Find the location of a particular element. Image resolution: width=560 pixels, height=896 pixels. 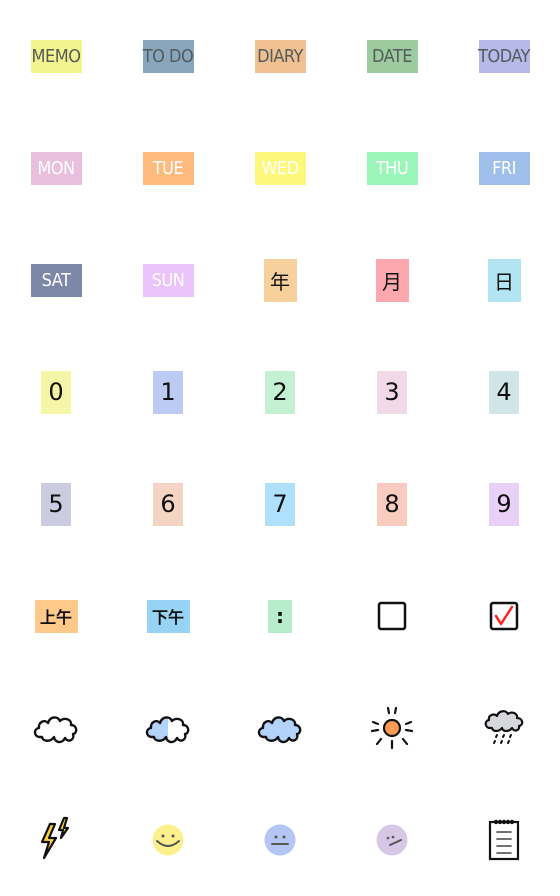

sticker-digit-7: 7 is located at coordinates (280, 504).